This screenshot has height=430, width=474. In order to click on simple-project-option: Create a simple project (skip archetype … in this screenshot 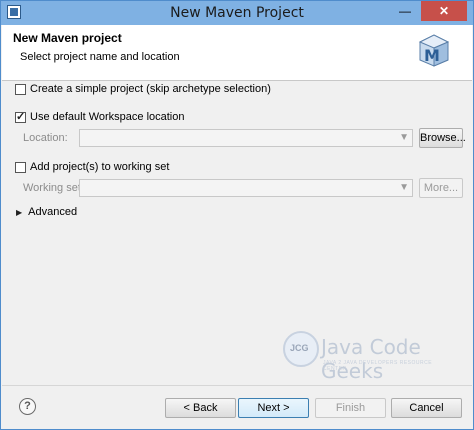, I will do `click(143, 89)`.